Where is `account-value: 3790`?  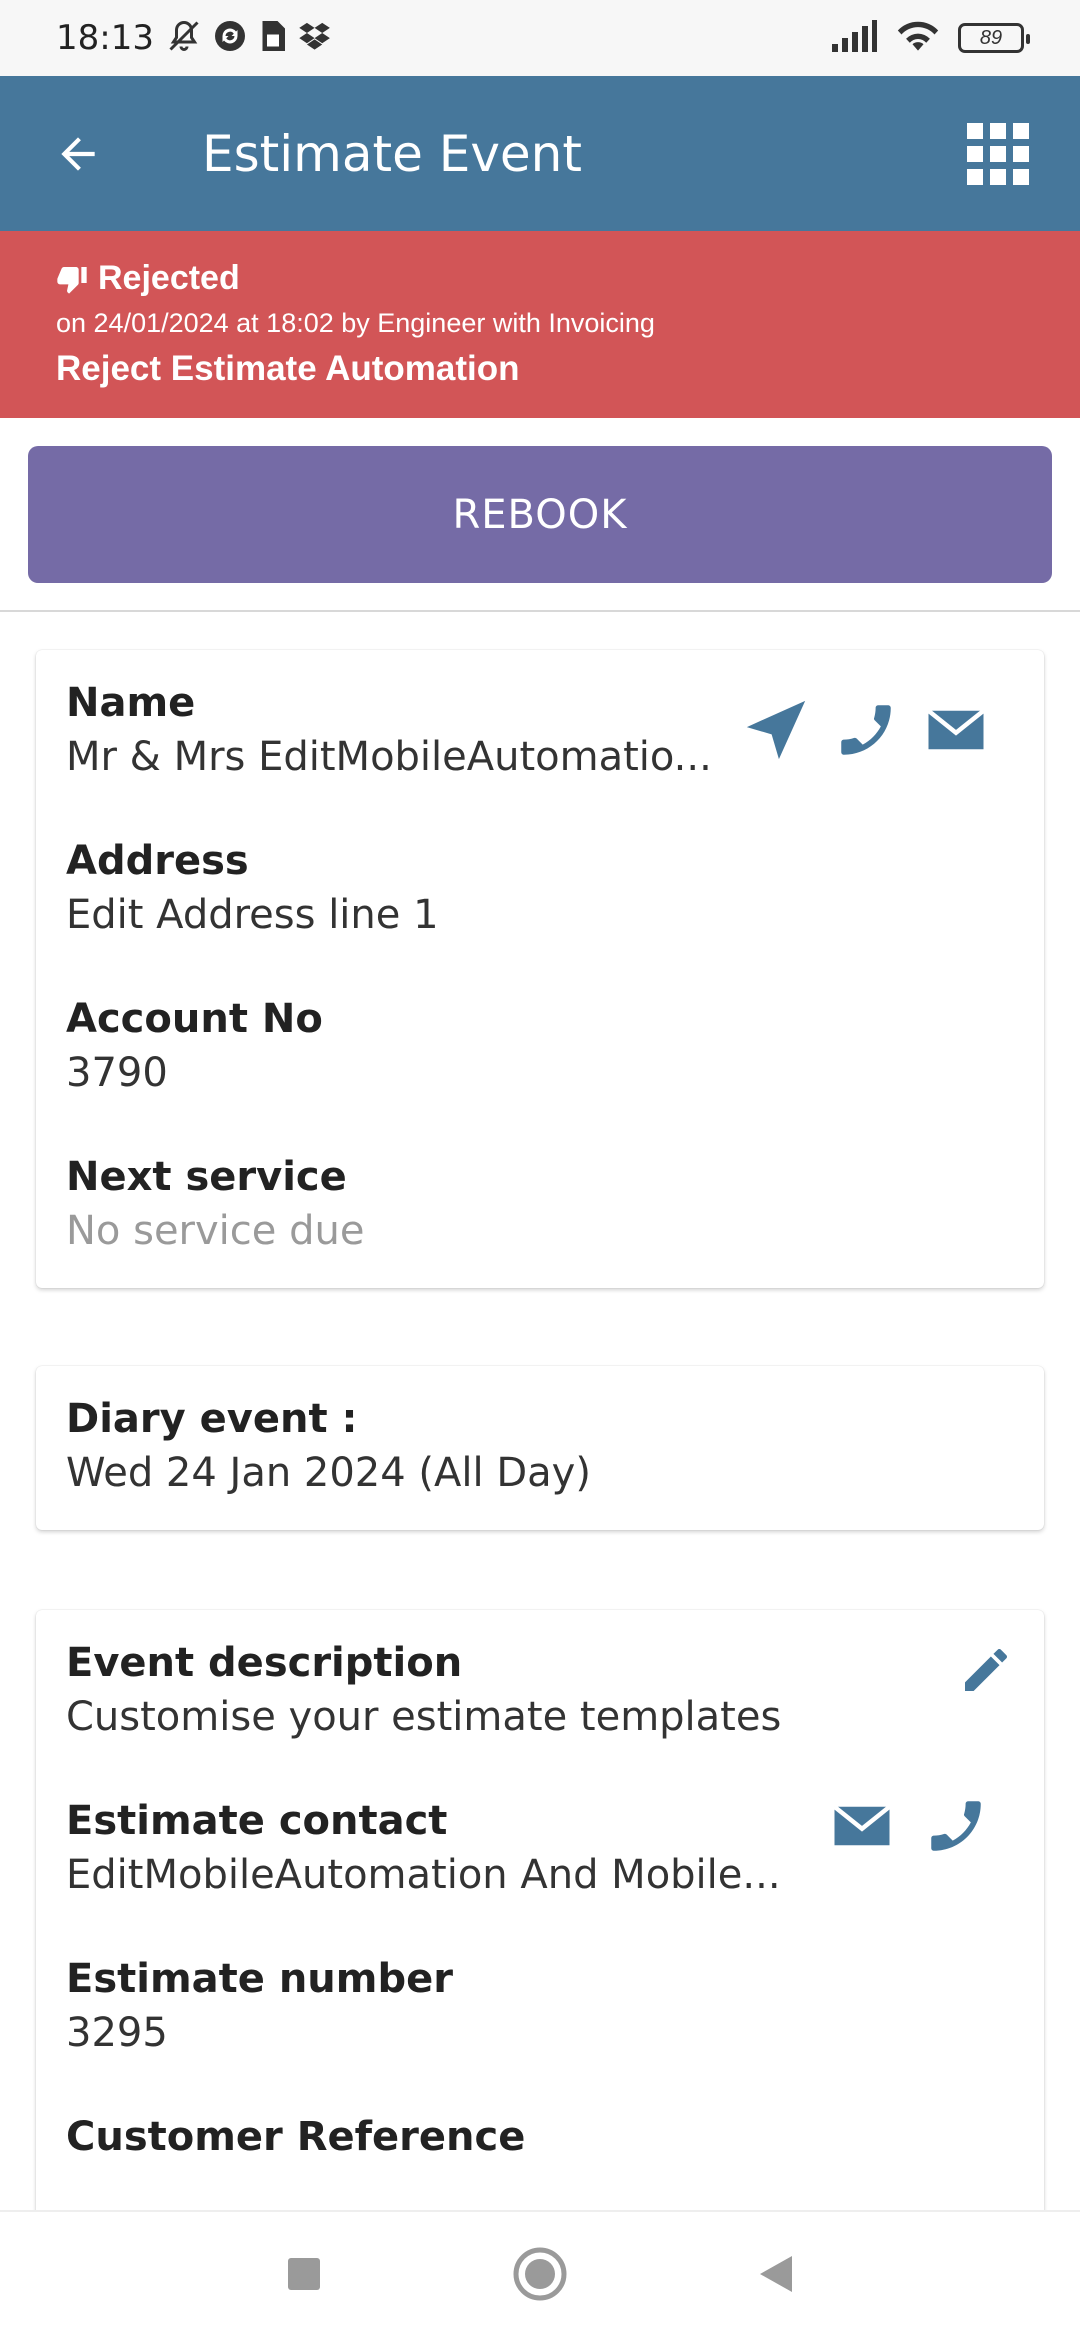
account-value: 3790 is located at coordinates (117, 1073).